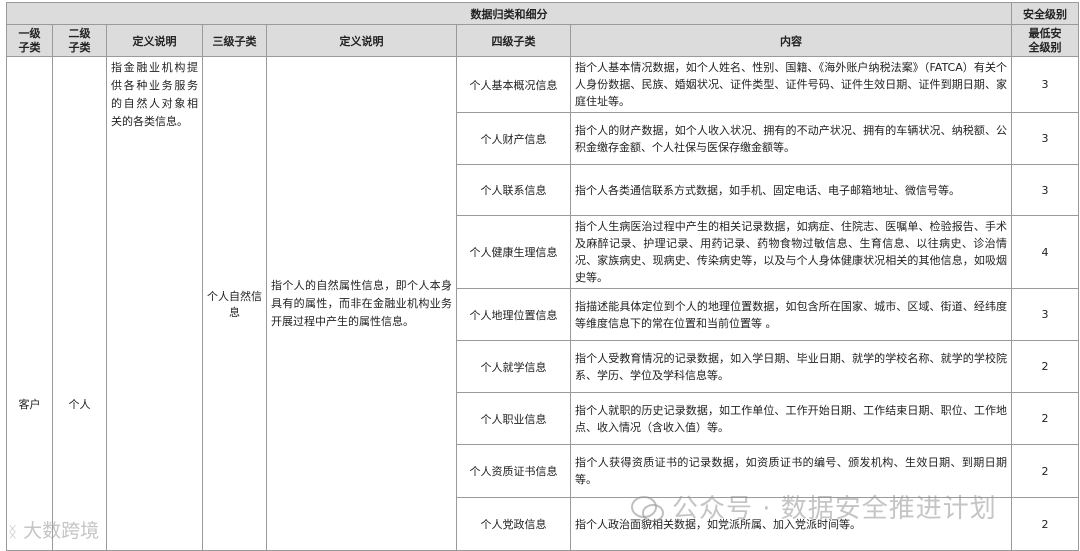 This screenshot has width=1080, height=551. I want to click on level4-cell: 个人地理位置信息, so click(513, 314).